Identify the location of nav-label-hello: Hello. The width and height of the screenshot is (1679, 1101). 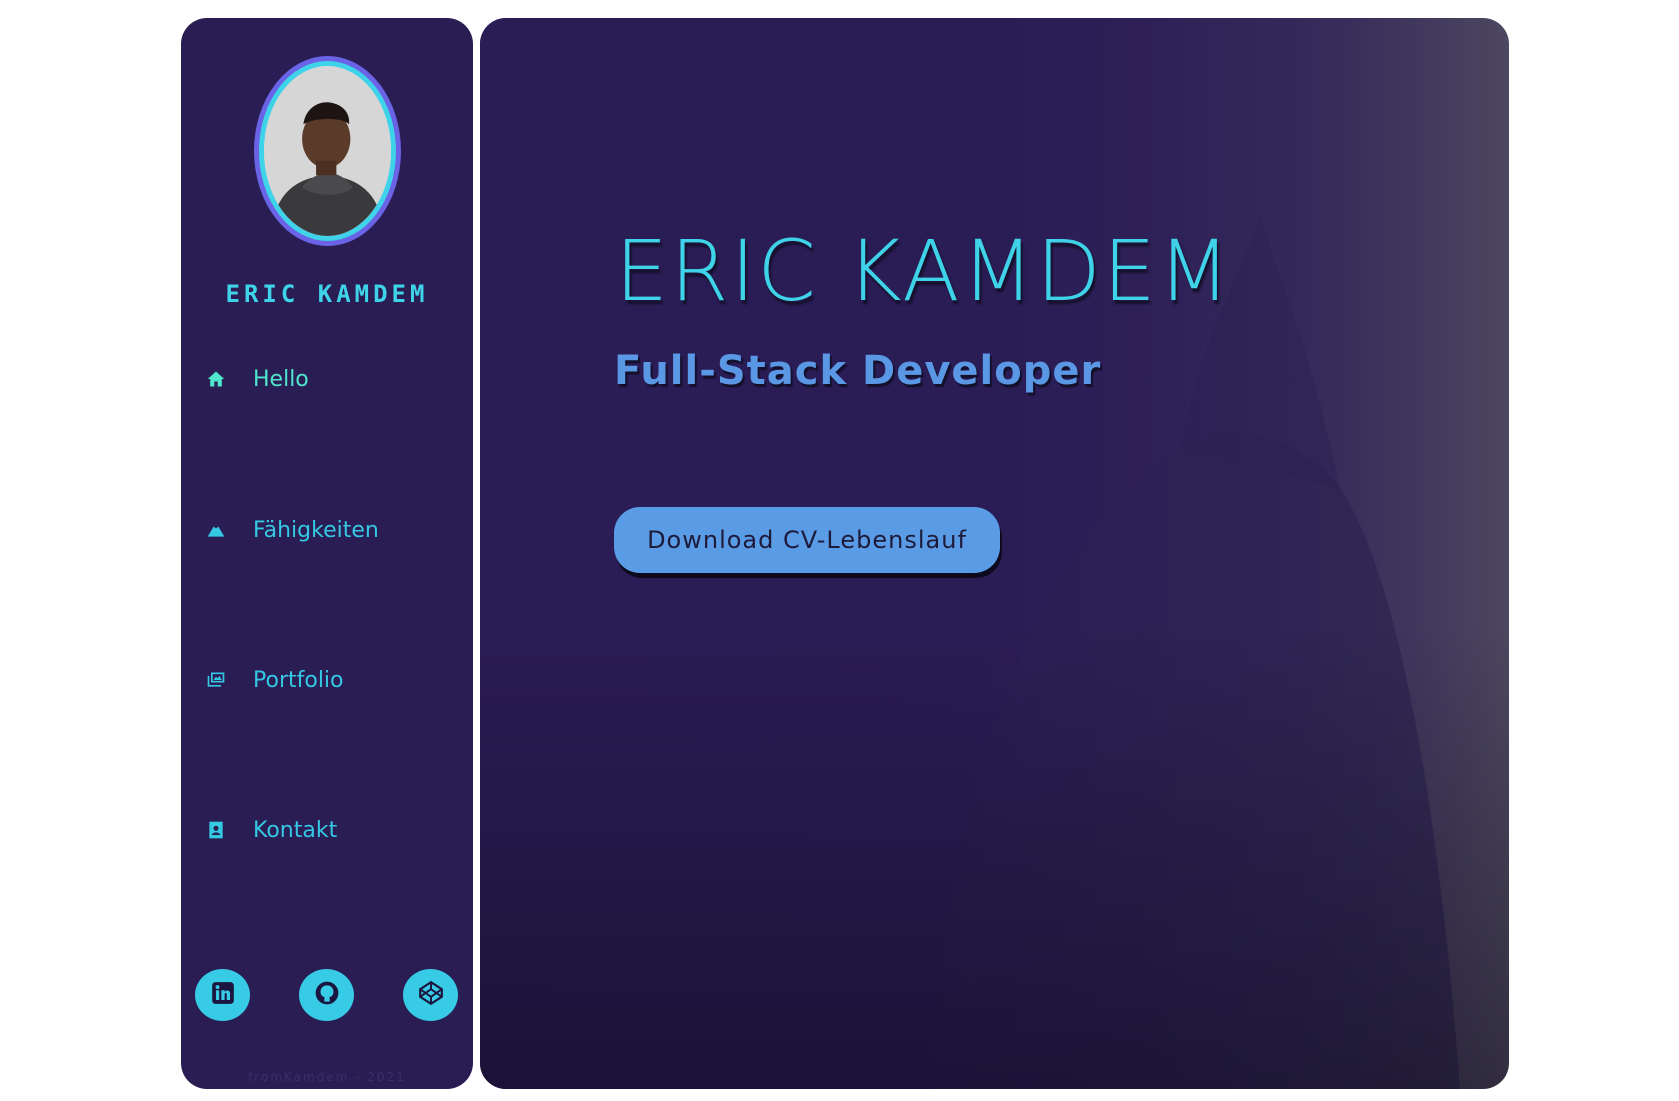
(281, 379).